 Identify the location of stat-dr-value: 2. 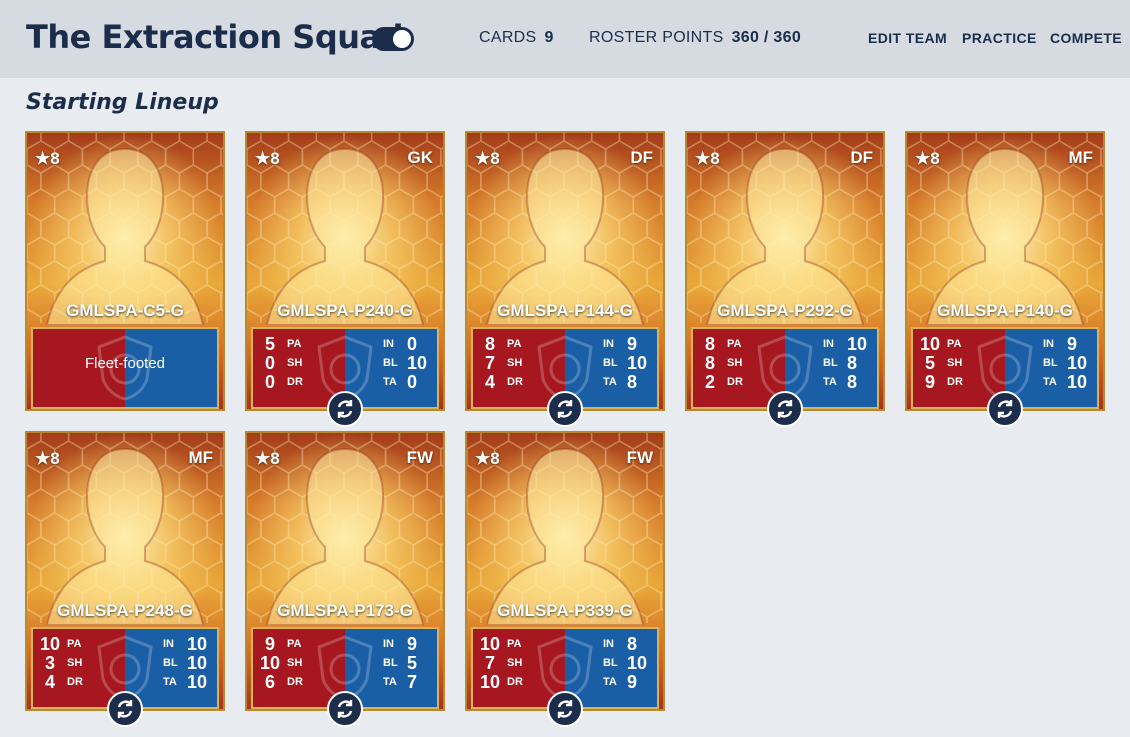
(709, 382).